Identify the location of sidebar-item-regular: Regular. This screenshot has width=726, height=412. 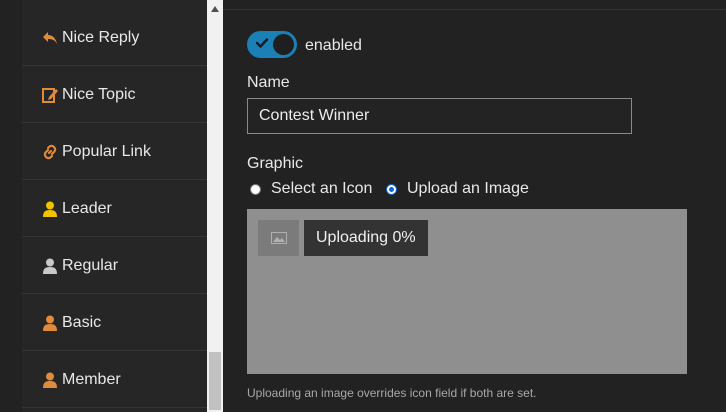
(114, 266).